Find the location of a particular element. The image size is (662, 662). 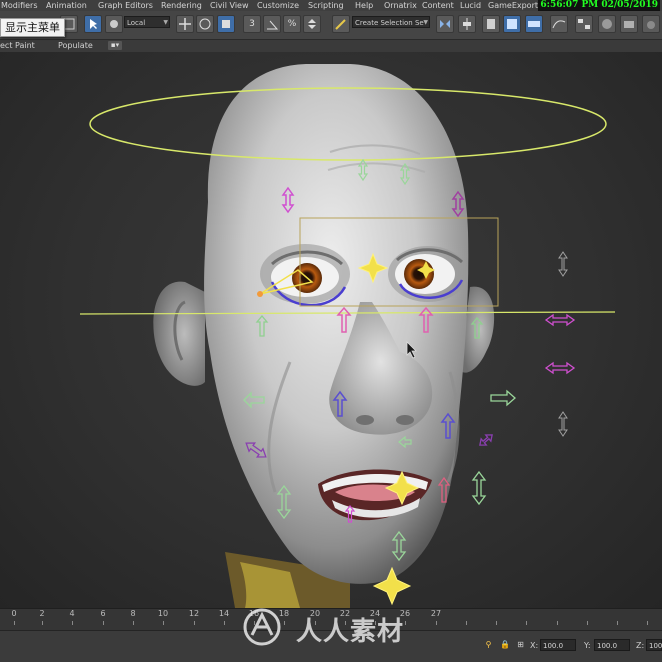

select-rotate-icon is located at coordinates (205, 24).